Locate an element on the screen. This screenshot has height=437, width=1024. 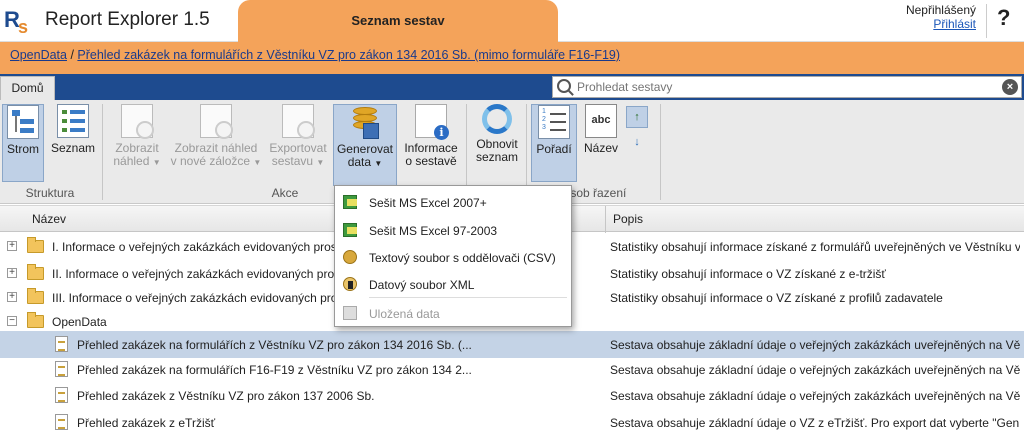
show-preview-new-tab-button: Zobrazit náhled v nové záložce ▼ is located at coordinates (216, 143).